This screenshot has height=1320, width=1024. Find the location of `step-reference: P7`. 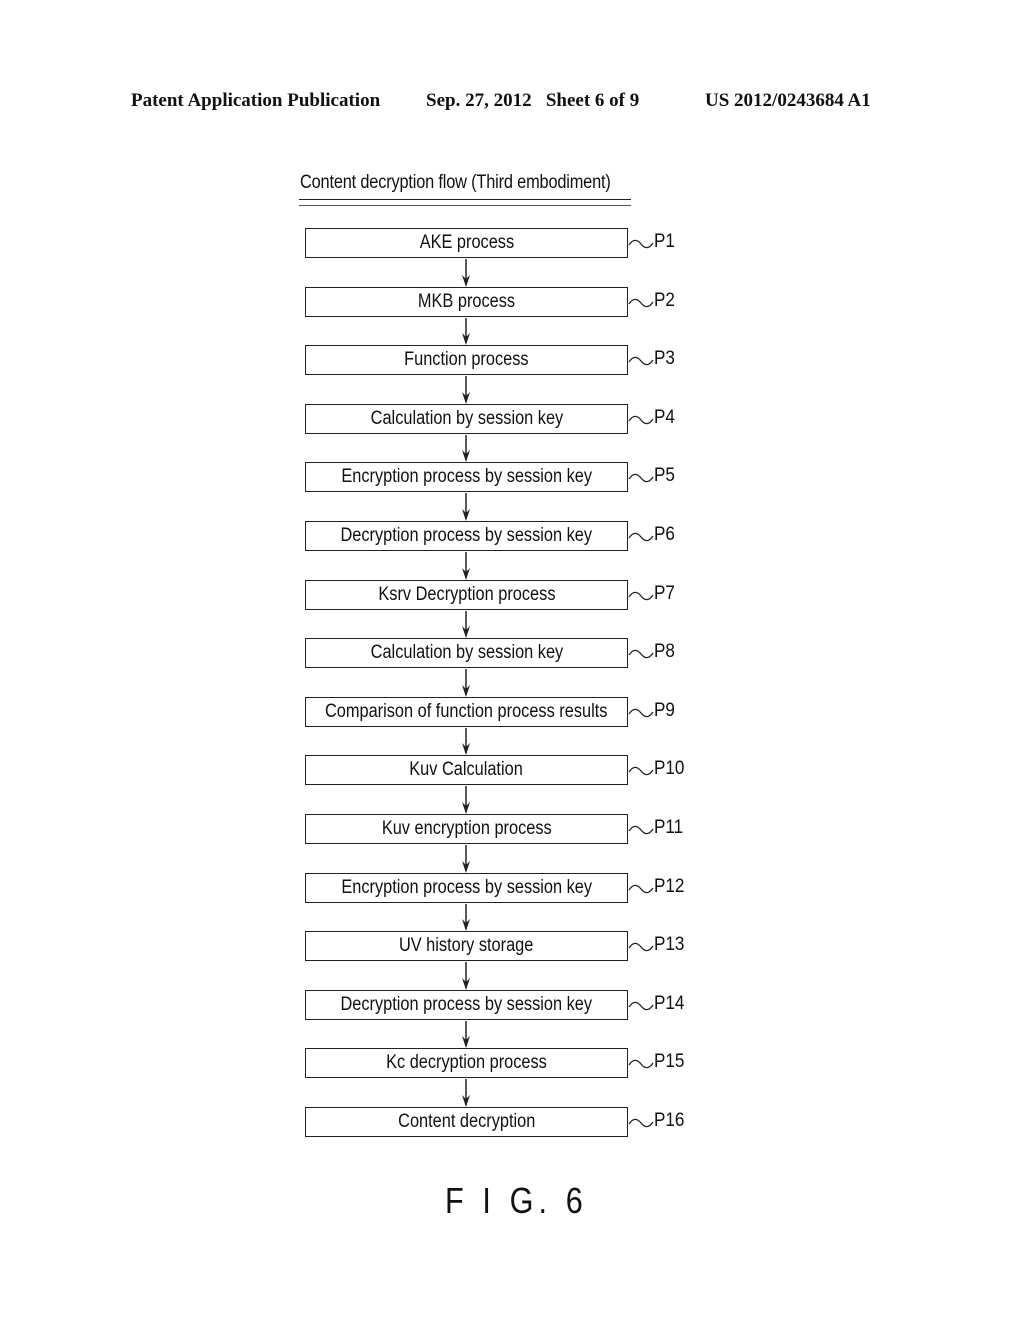

step-reference: P7 is located at coordinates (664, 593).